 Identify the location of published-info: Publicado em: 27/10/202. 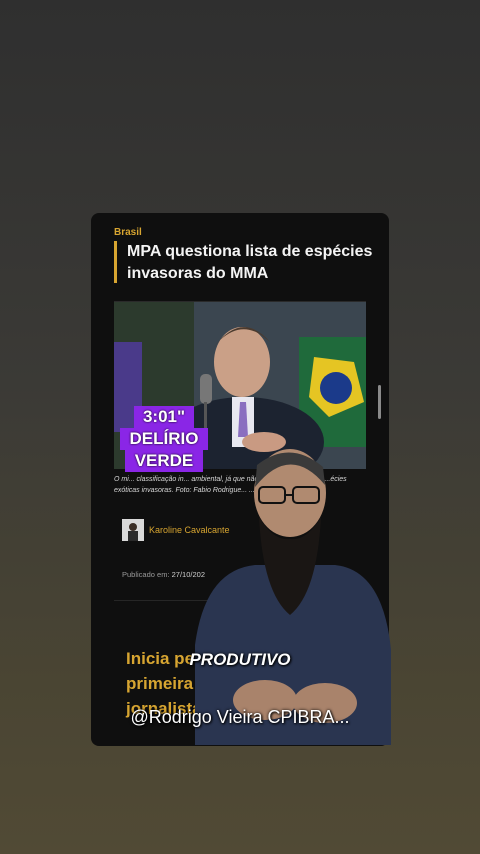
(163, 574).